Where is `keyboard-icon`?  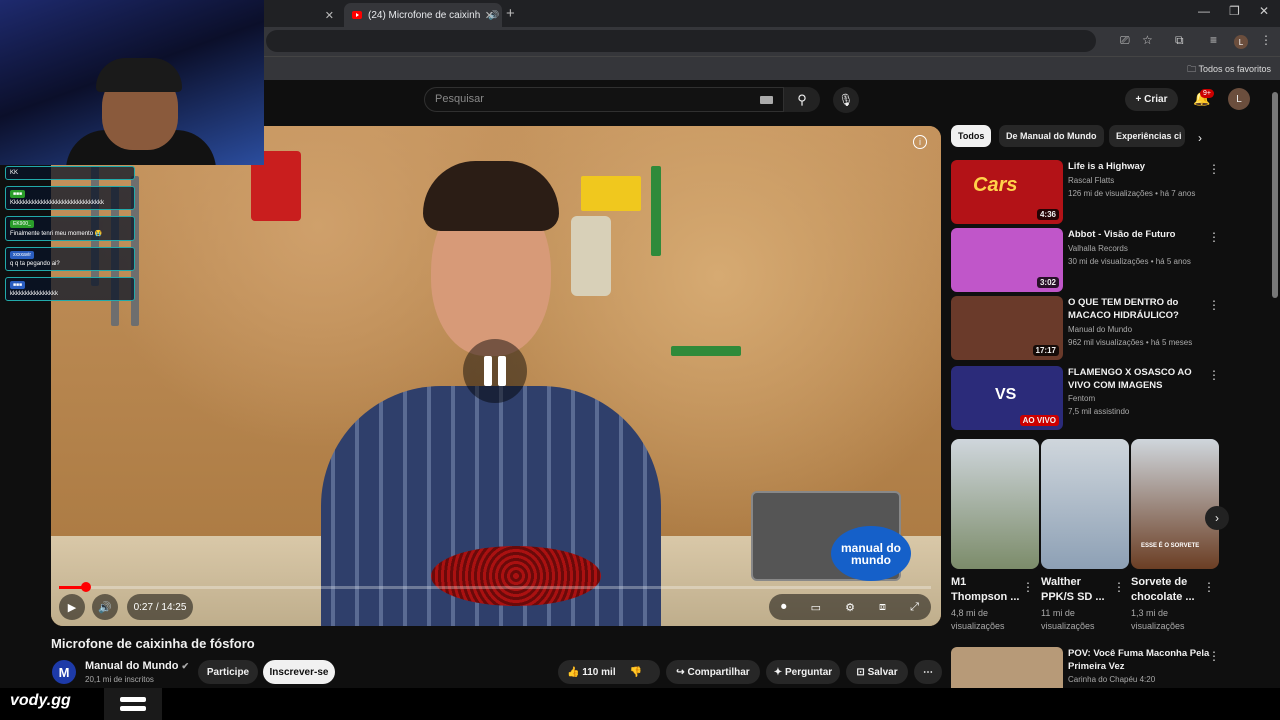
keyboard-icon is located at coordinates (766, 100).